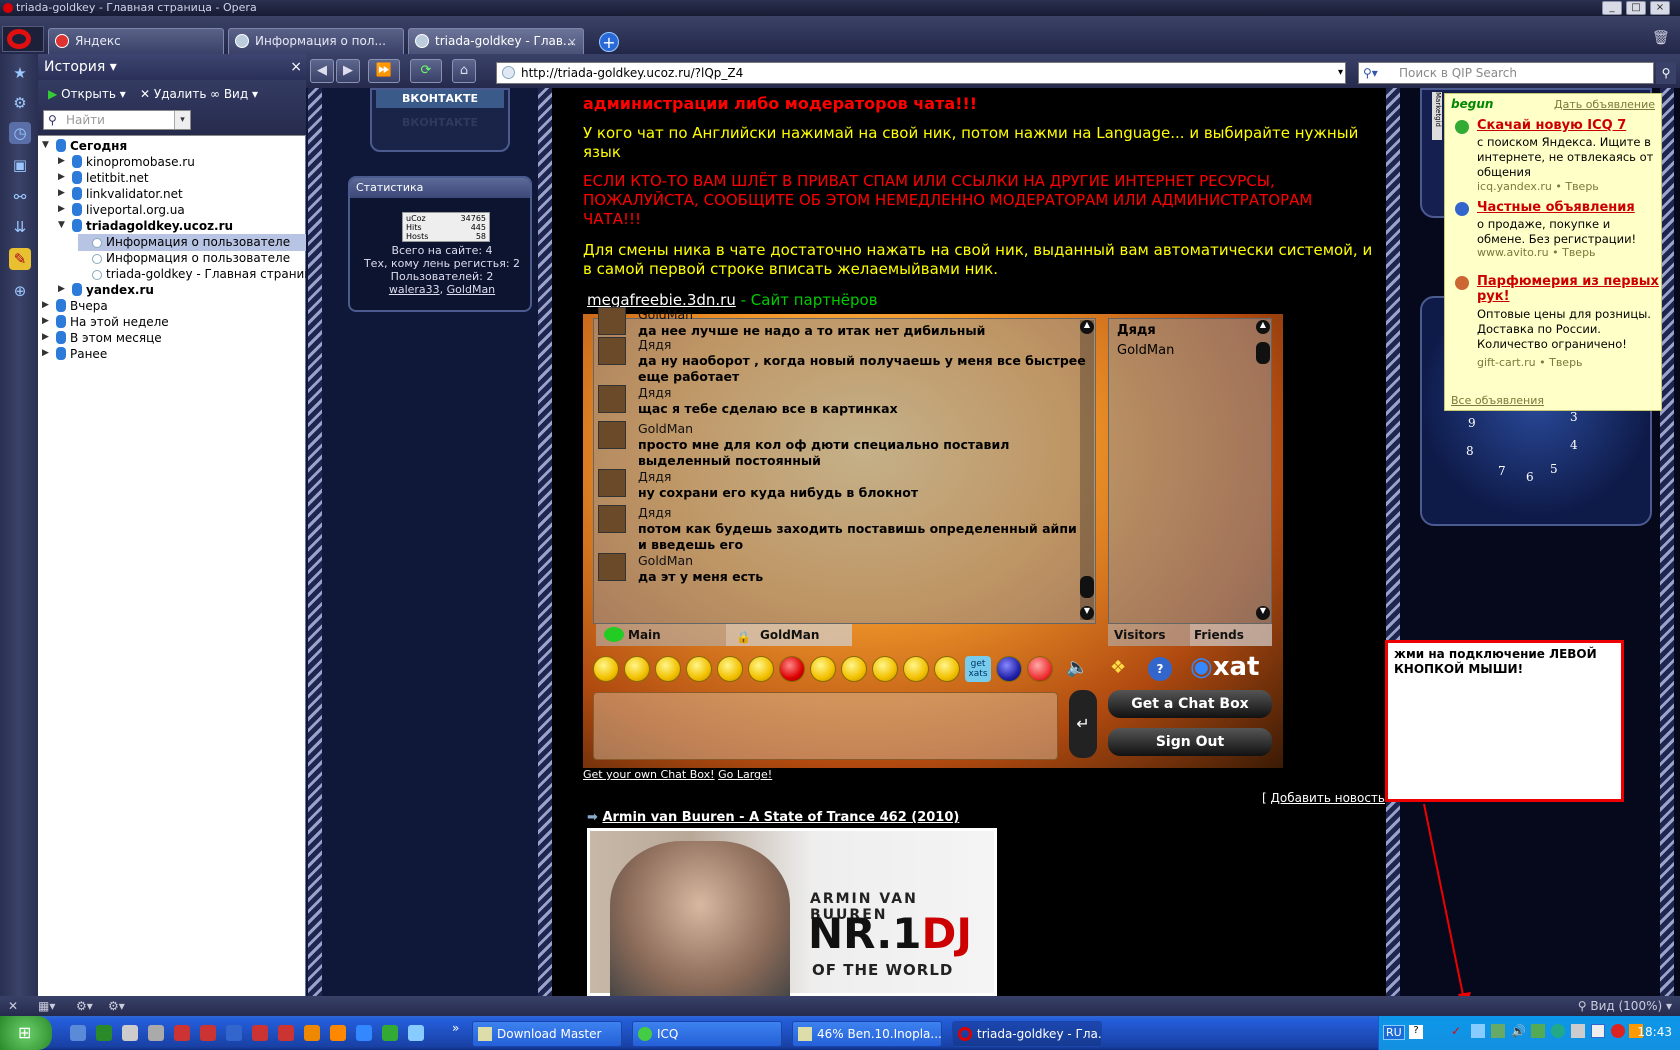 The height and width of the screenshot is (1050, 1680). I want to click on history-item: liveportal.org.ua, so click(128, 210).